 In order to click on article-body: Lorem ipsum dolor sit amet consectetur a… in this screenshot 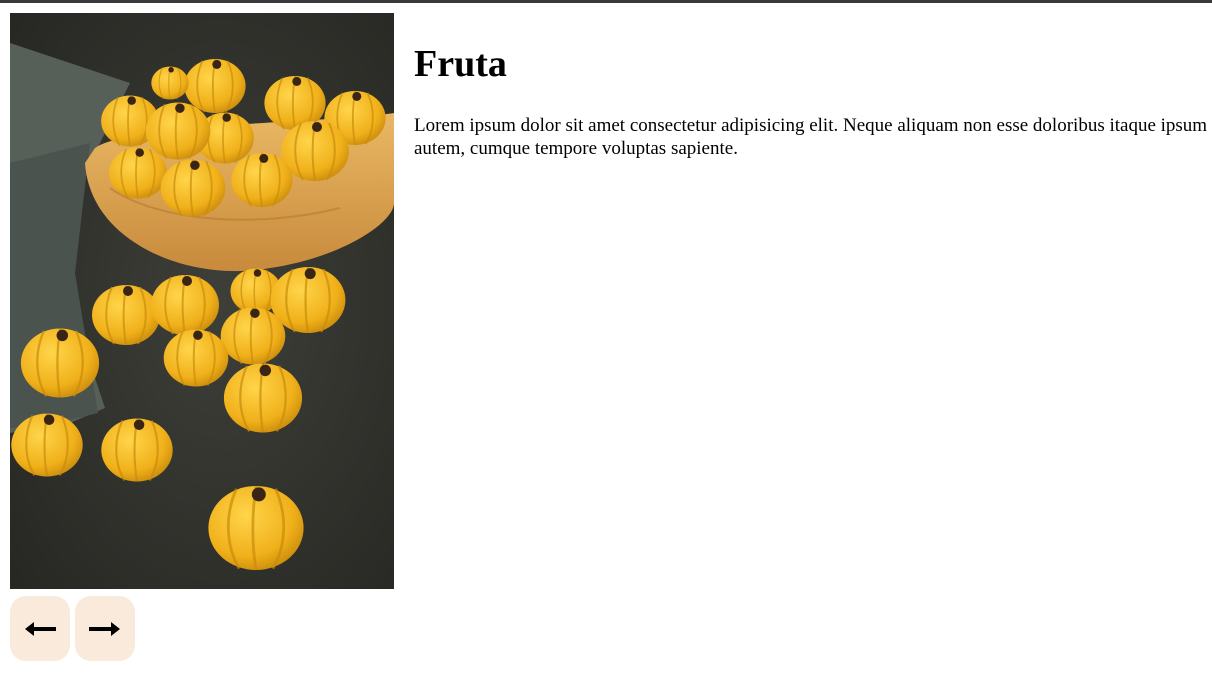, I will do `click(813, 137)`.